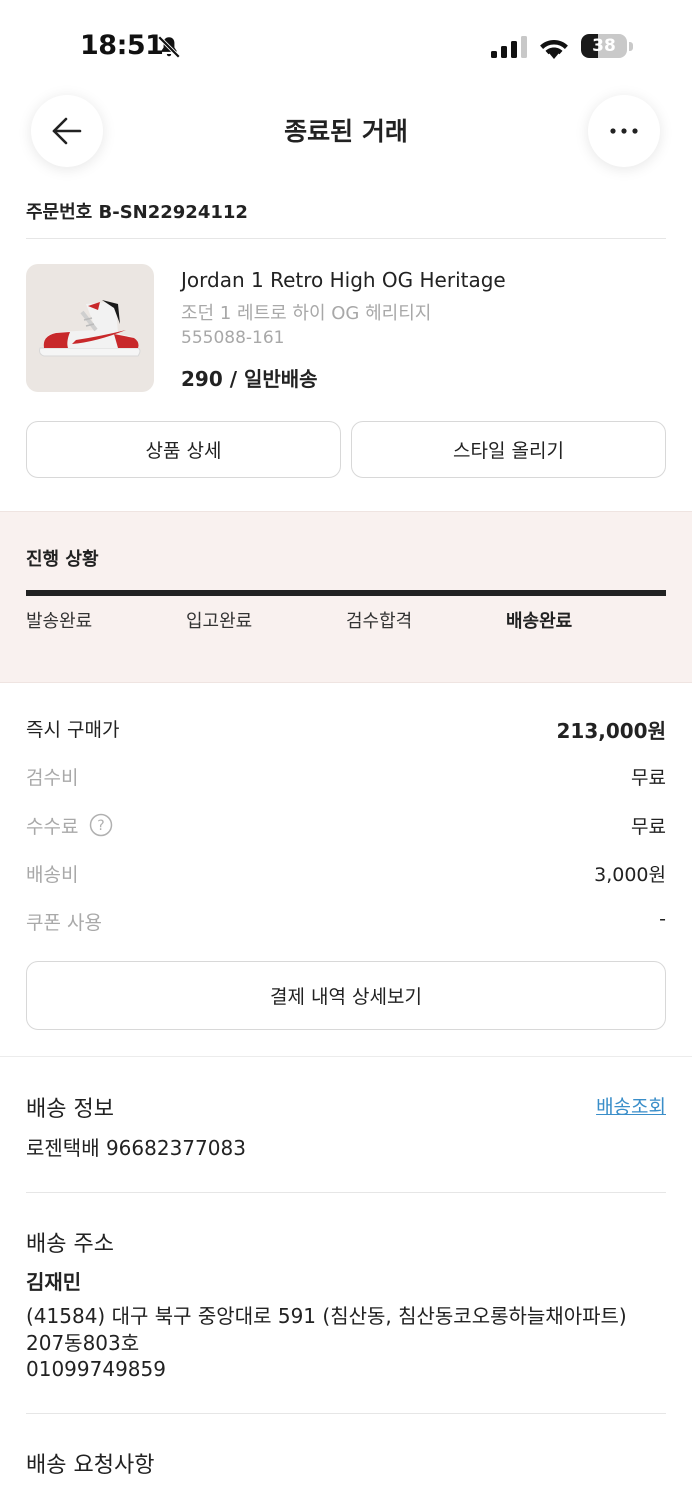 This screenshot has height=1500, width=692. I want to click on product-image, so click(90, 328).